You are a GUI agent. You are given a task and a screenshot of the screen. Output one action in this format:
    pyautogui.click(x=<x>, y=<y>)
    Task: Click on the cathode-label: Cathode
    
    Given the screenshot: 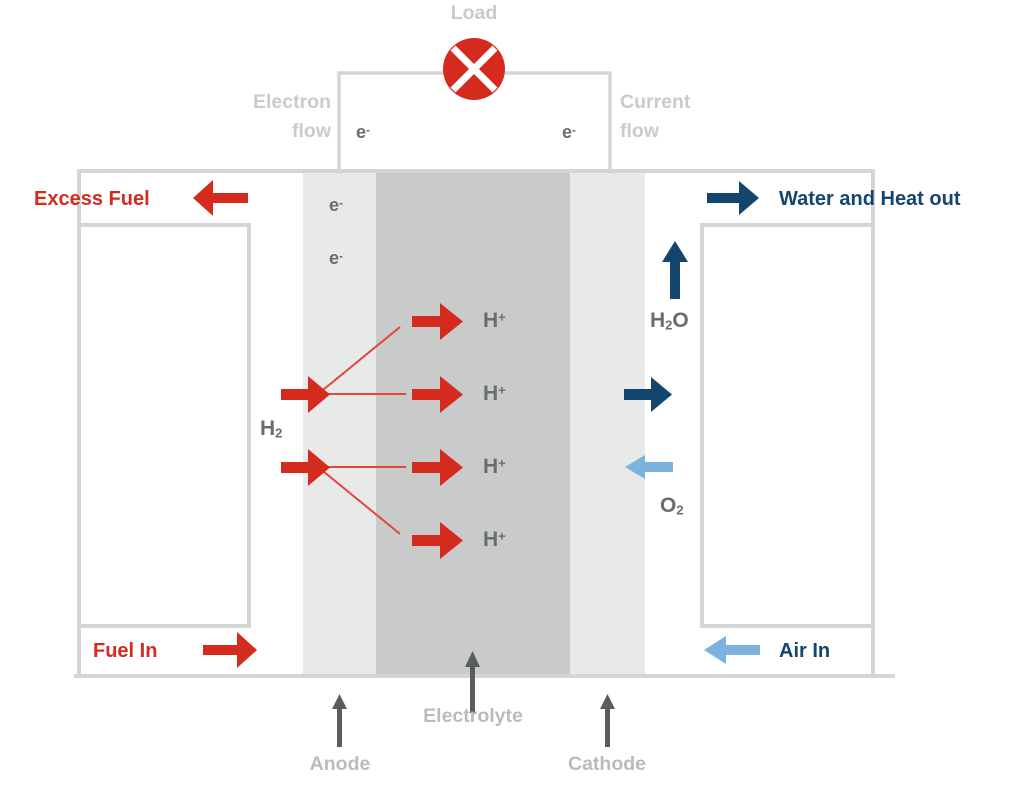 What is the action you would take?
    pyautogui.click(x=607, y=764)
    